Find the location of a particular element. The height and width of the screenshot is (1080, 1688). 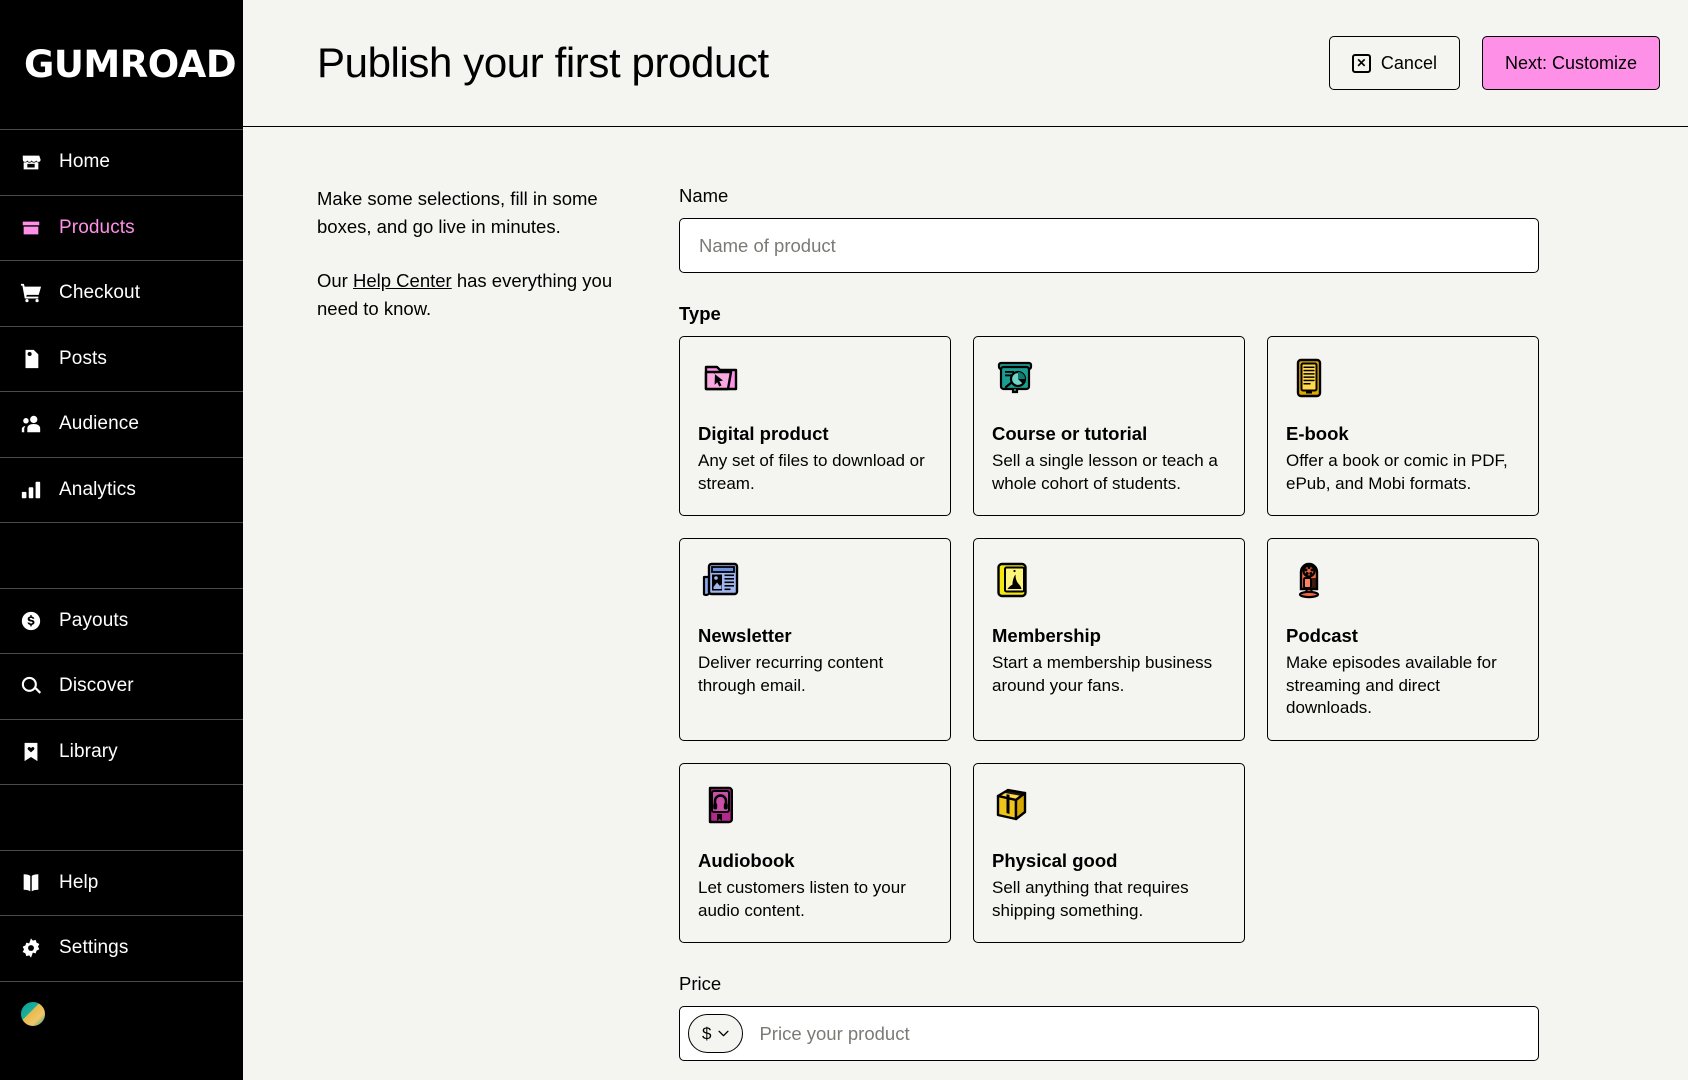

type-card-title: Newsletter is located at coordinates (745, 636).